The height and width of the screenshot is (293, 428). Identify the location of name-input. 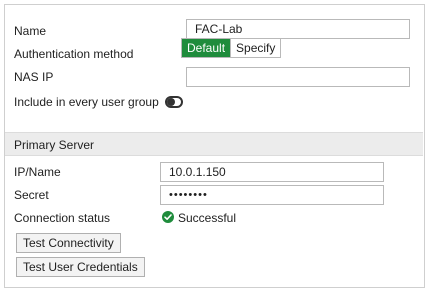
(298, 29).